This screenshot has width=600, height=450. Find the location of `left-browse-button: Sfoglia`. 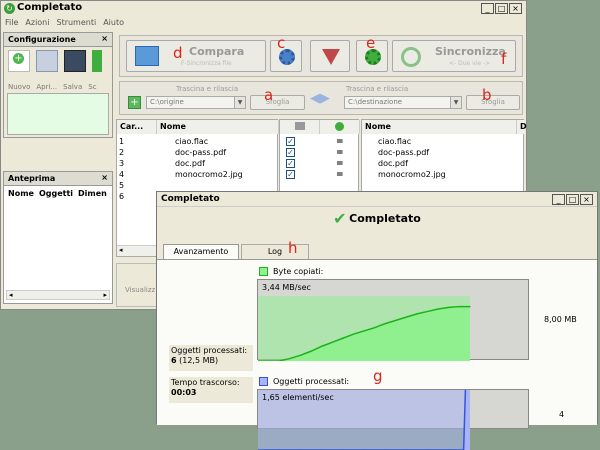

left-browse-button: Sfoglia is located at coordinates (277, 102).